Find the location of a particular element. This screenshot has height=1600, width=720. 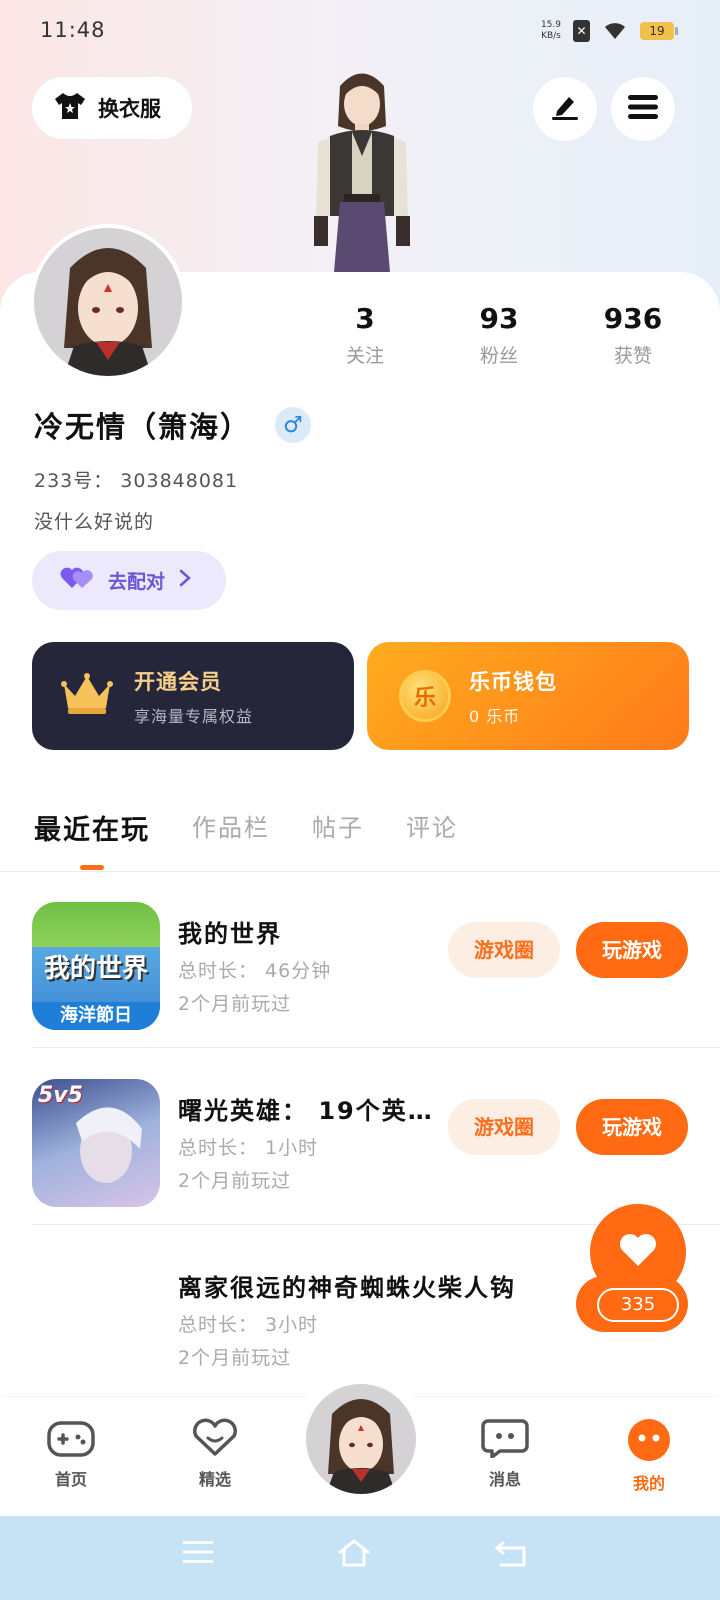

like-button is located at coordinates (638, 1252).